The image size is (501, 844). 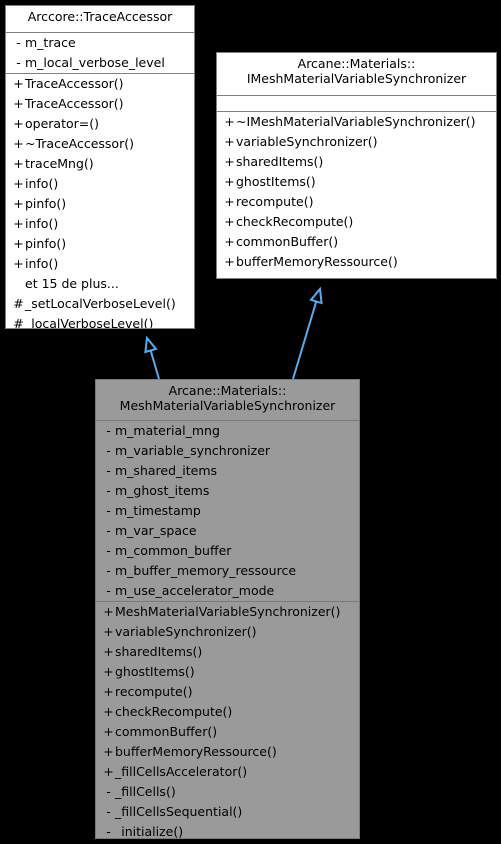 I want to click on method-row: + ~IMeshMaterialVariableSynchronizer(), so click(x=356, y=122).